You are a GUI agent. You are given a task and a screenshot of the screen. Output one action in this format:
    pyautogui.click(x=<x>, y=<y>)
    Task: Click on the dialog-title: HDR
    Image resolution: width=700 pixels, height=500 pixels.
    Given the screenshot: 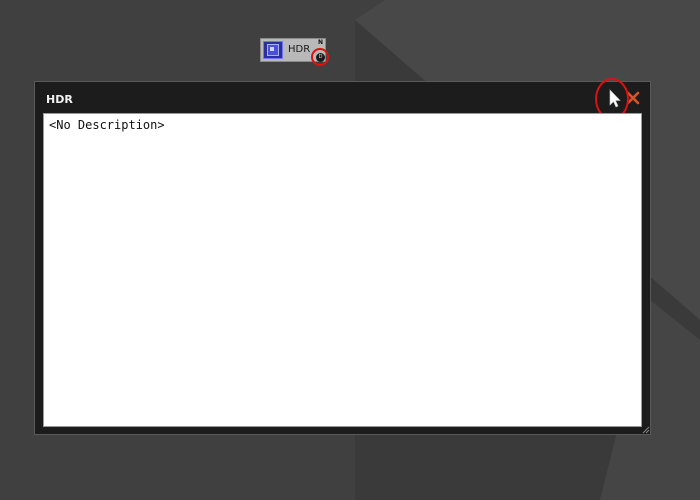 What is the action you would take?
    pyautogui.click(x=59, y=99)
    